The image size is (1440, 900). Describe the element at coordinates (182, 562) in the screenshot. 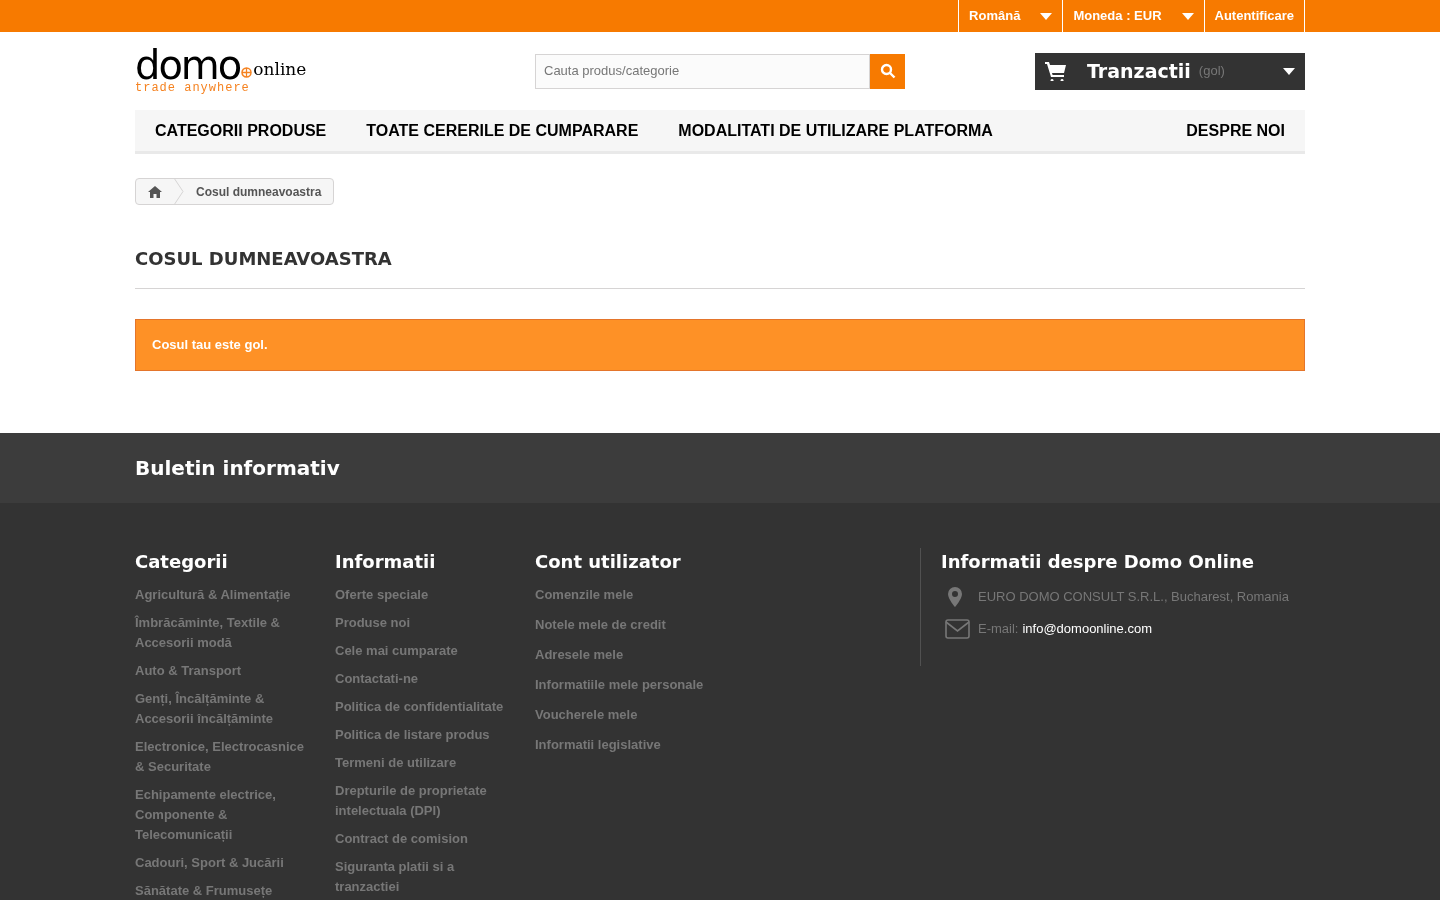

I see `footer-heading: Categorii` at that location.